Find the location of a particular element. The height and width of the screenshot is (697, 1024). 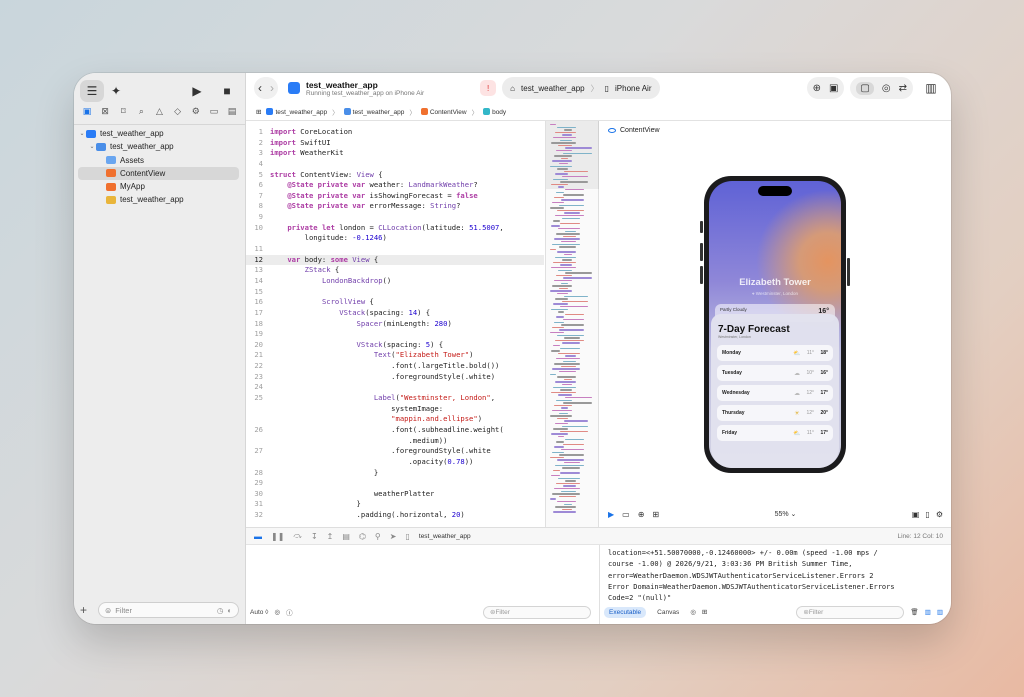

line-number: 21 is located at coordinates (258, 355).